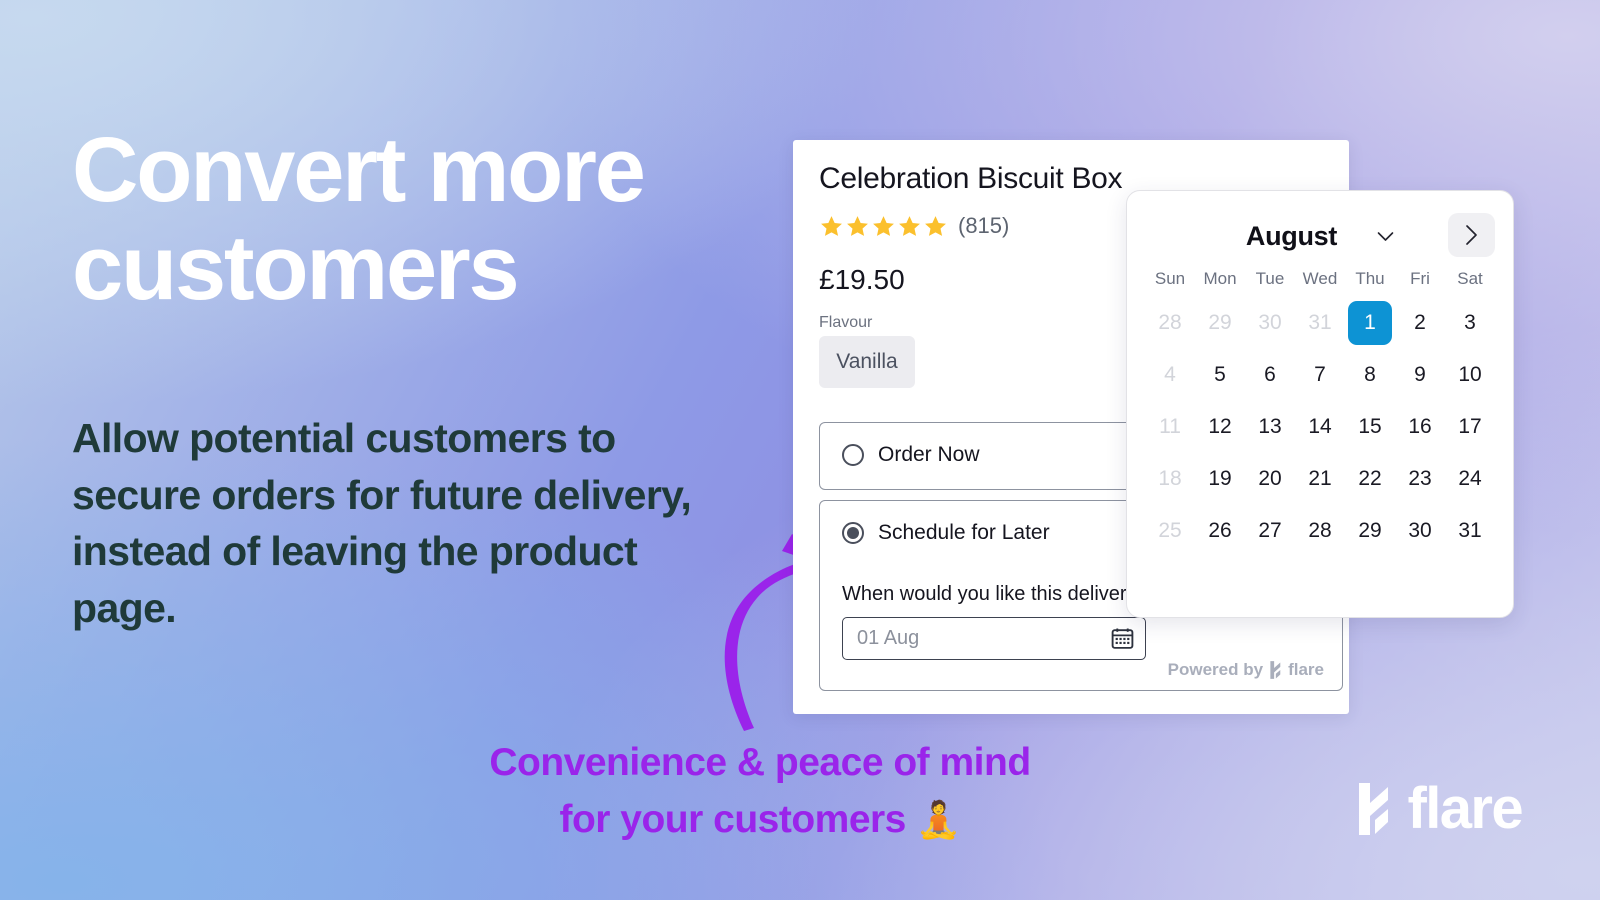 This screenshot has height=900, width=1600. I want to click on calendar-day-number: 5, so click(1220, 374).